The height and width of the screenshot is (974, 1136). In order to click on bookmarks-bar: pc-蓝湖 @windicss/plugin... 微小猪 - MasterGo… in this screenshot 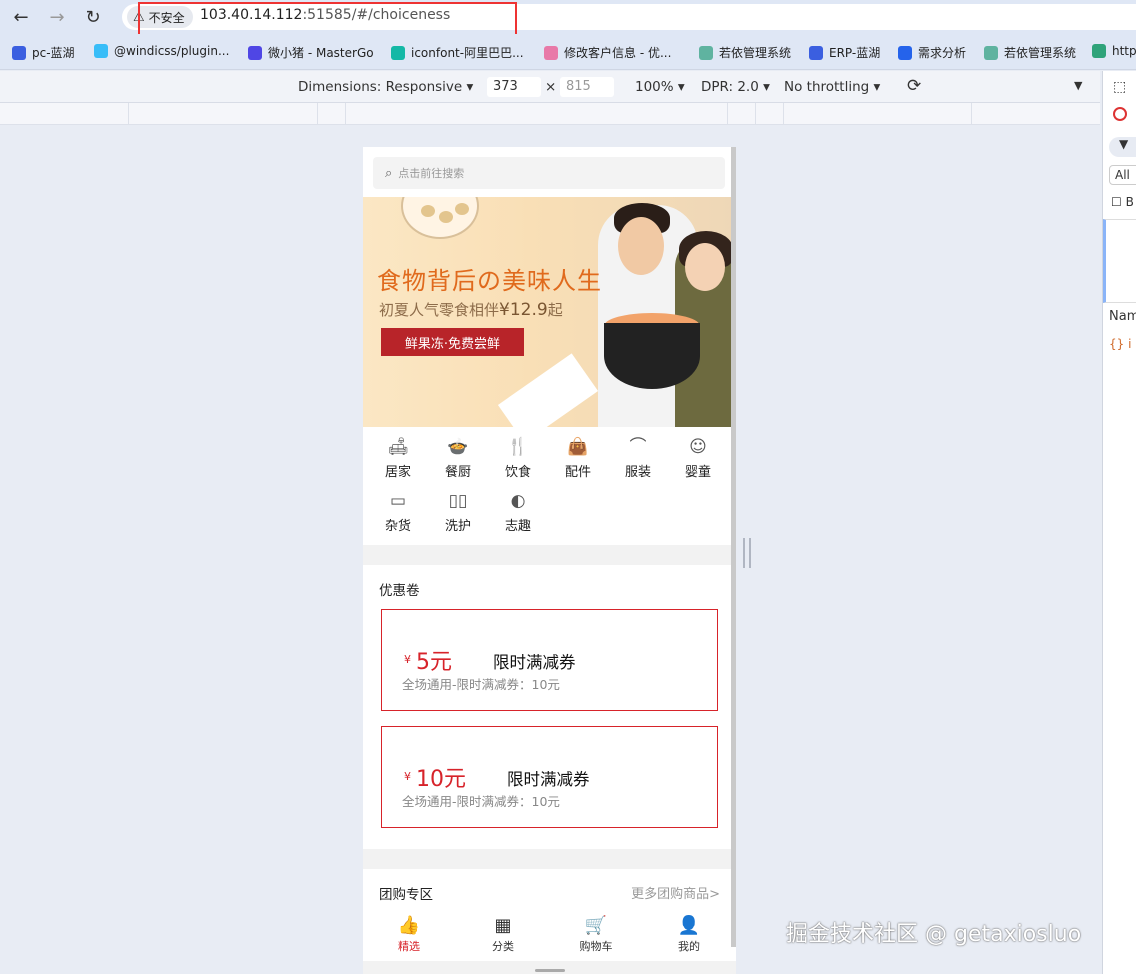, I will do `click(568, 52)`.